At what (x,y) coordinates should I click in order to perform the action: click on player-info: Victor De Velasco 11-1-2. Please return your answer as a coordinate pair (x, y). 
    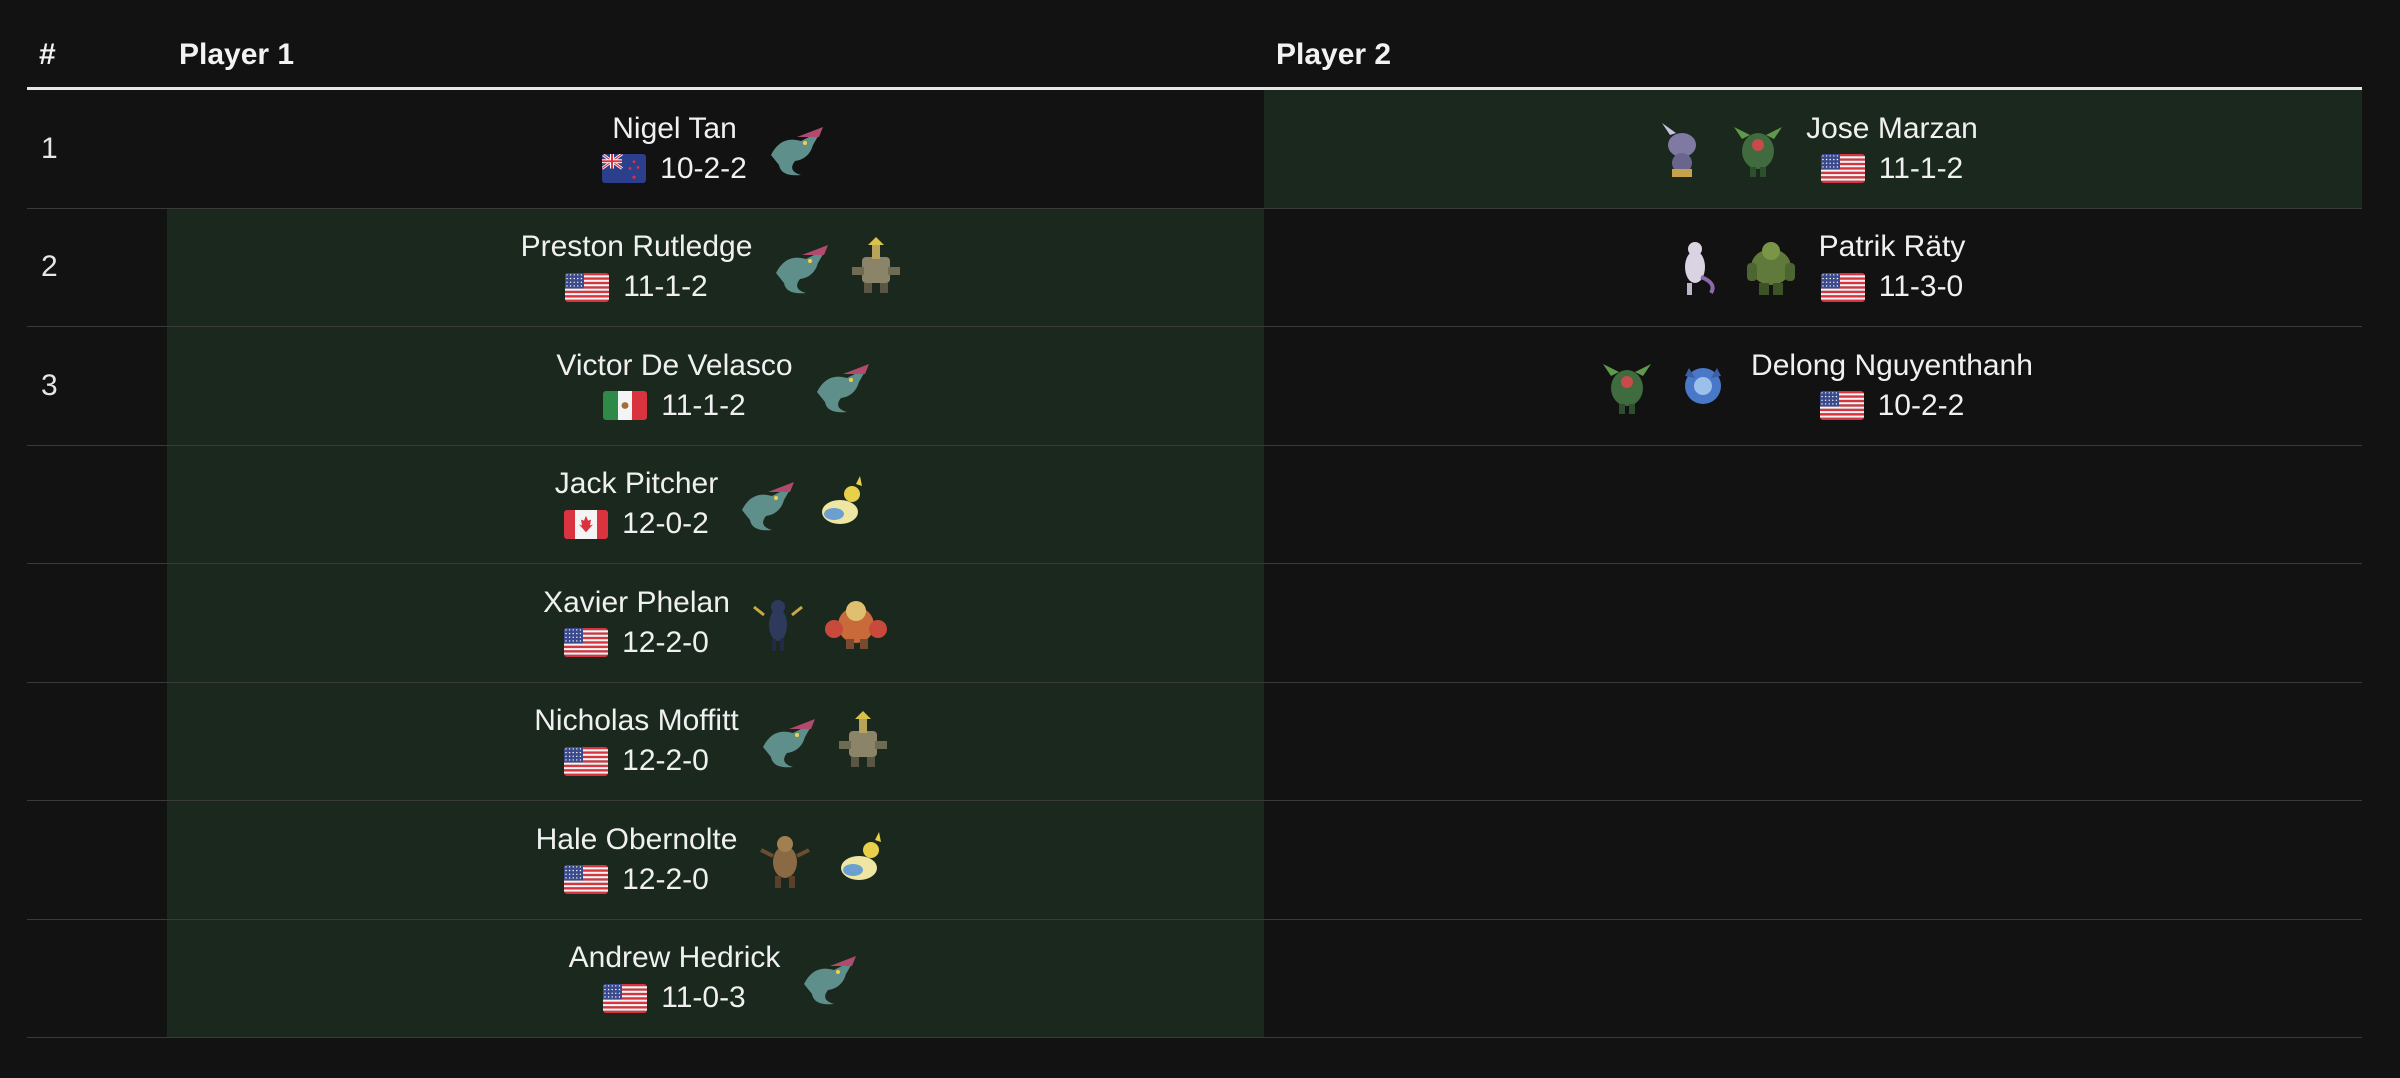
    Looking at the image, I should click on (674, 386).